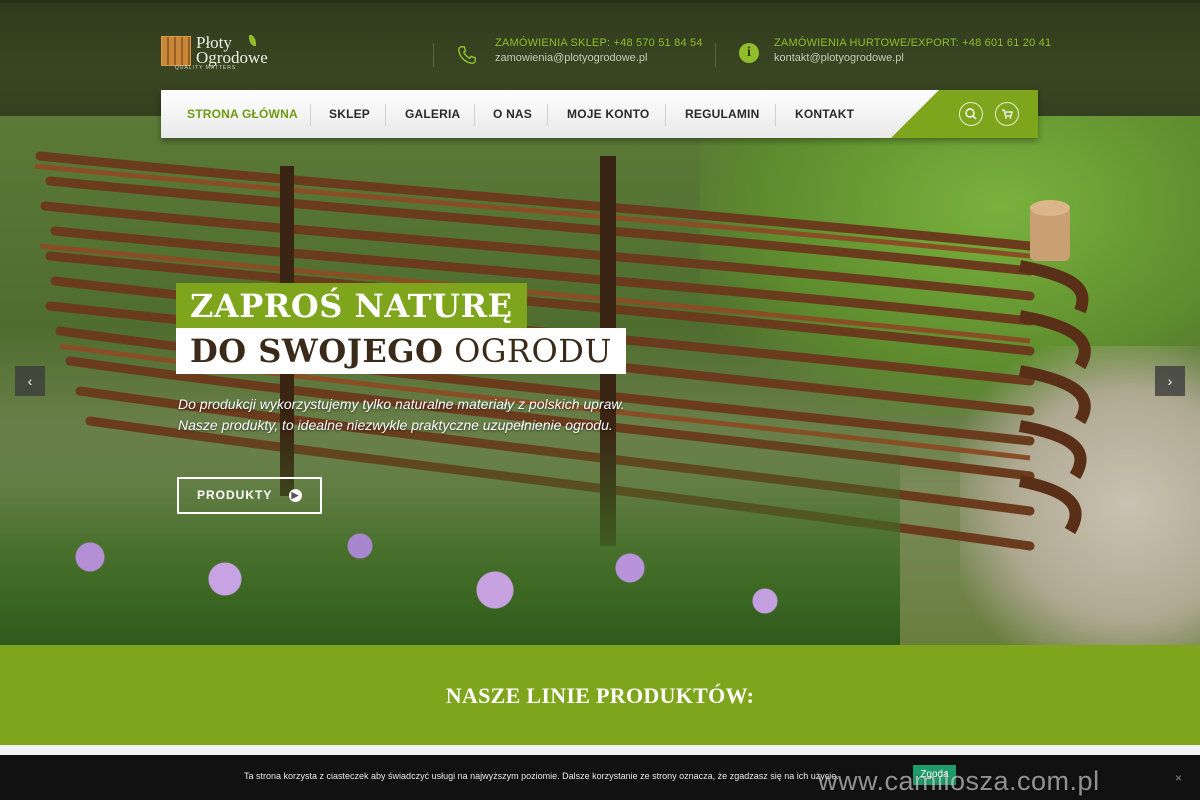 The height and width of the screenshot is (800, 1200). Describe the element at coordinates (571, 58) in the screenshot. I see `shop-orders-email: zamowienia@plotyogrodowe.pl` at that location.